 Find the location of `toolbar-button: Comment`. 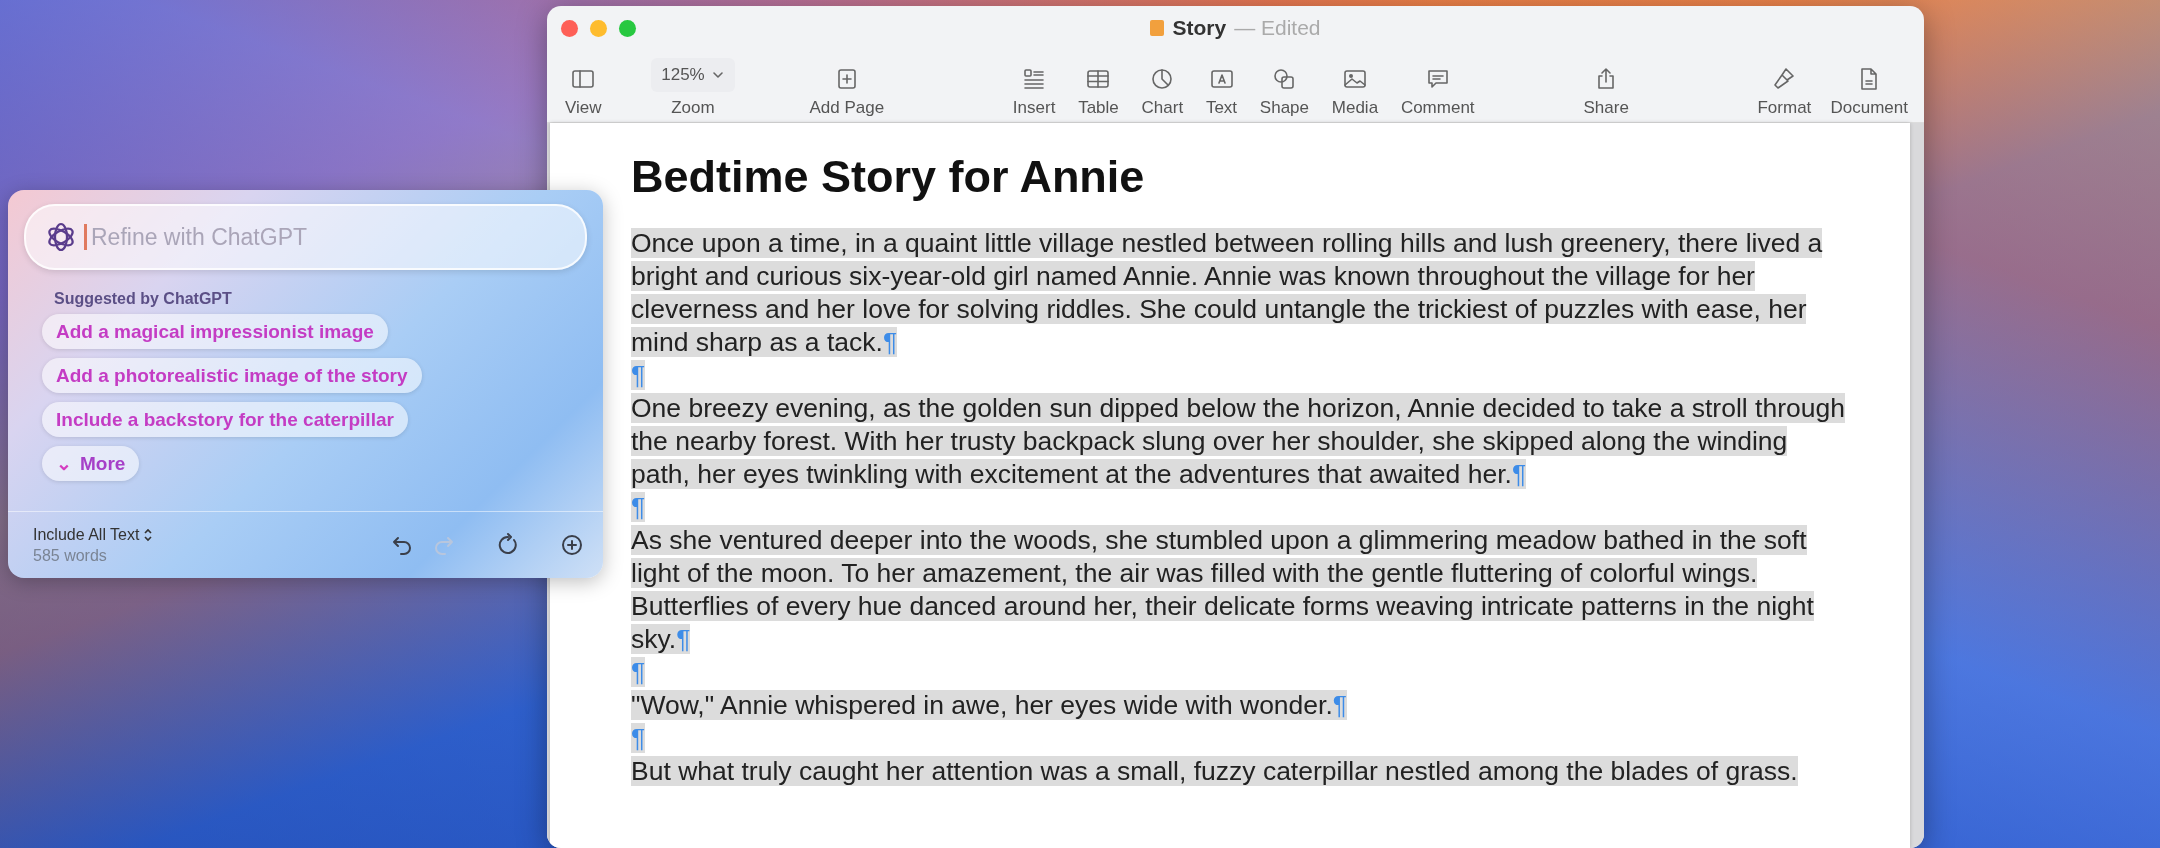

toolbar-button: Comment is located at coordinates (1437, 92).